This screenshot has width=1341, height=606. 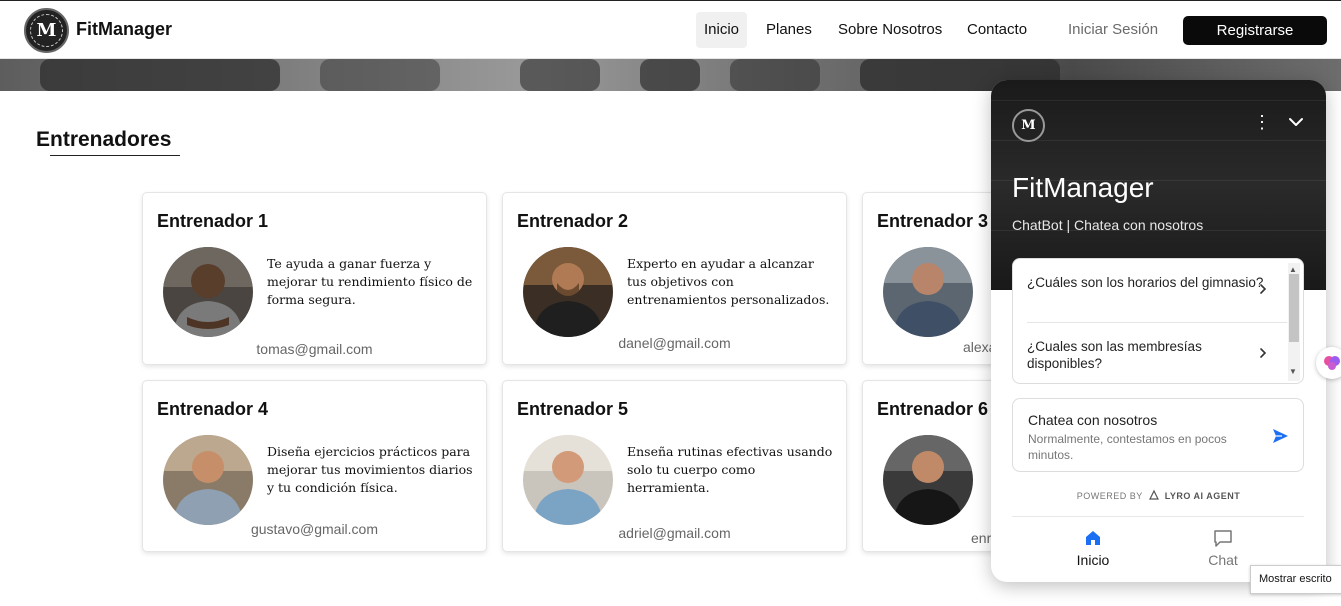 What do you see at coordinates (674, 343) in the screenshot?
I see `trainer-email: danel@gmail.com` at bounding box center [674, 343].